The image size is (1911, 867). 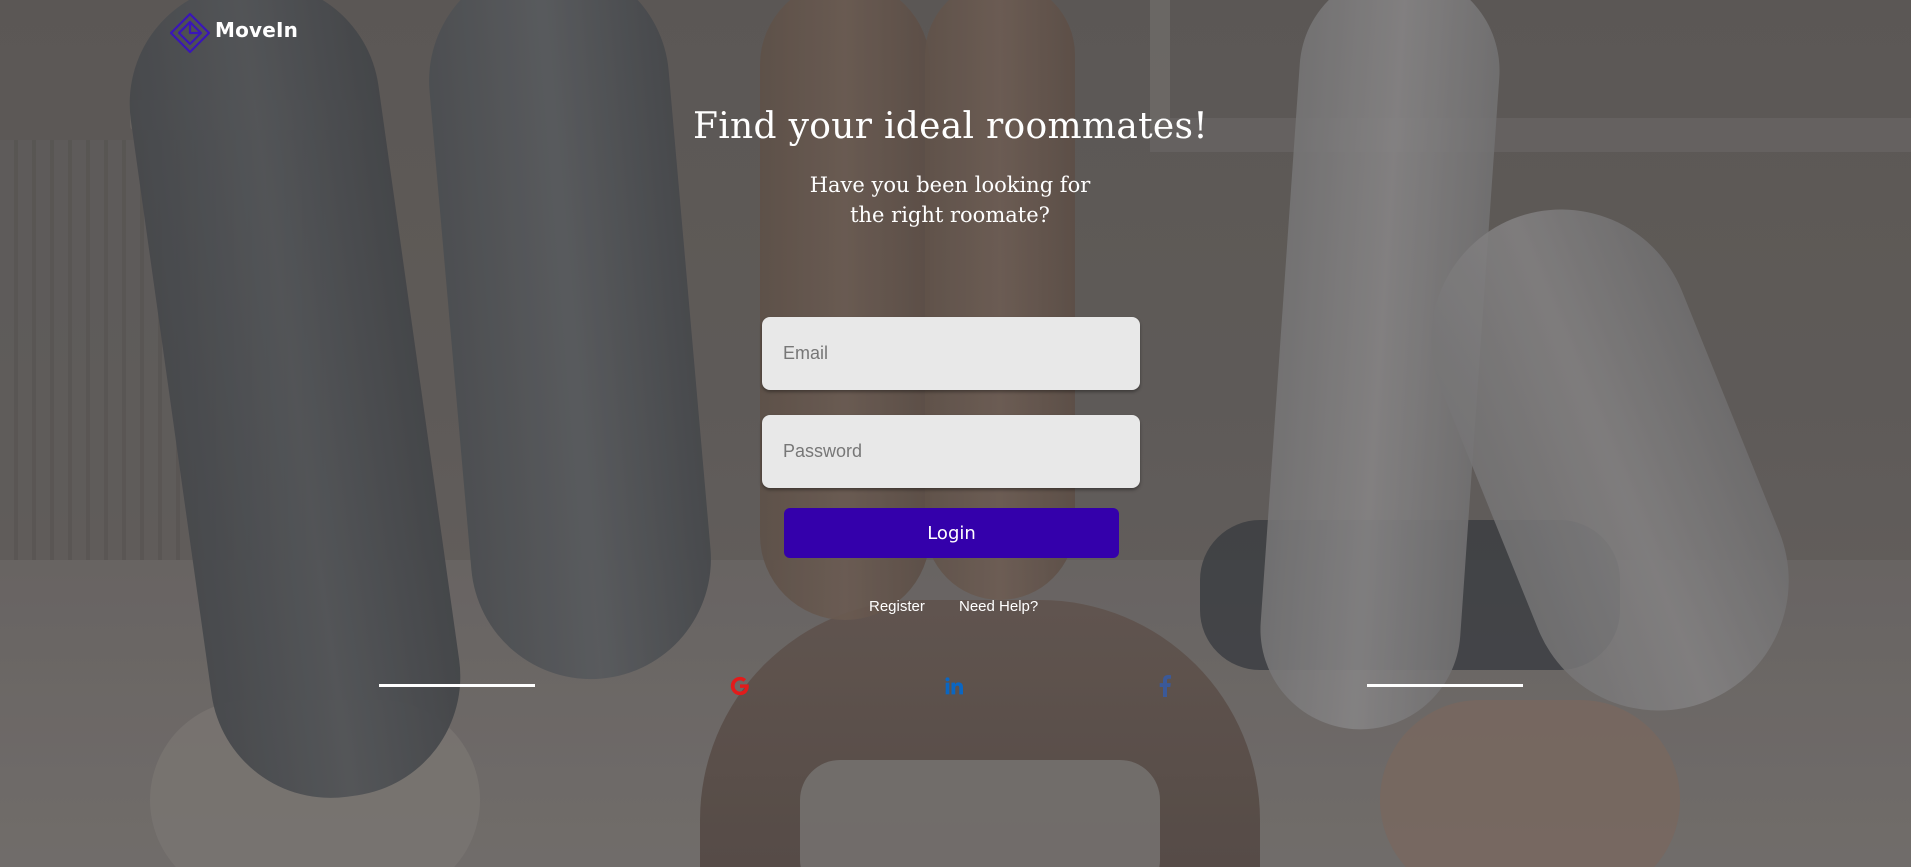 What do you see at coordinates (998, 606) in the screenshot?
I see `need-help-link: Need Help?` at bounding box center [998, 606].